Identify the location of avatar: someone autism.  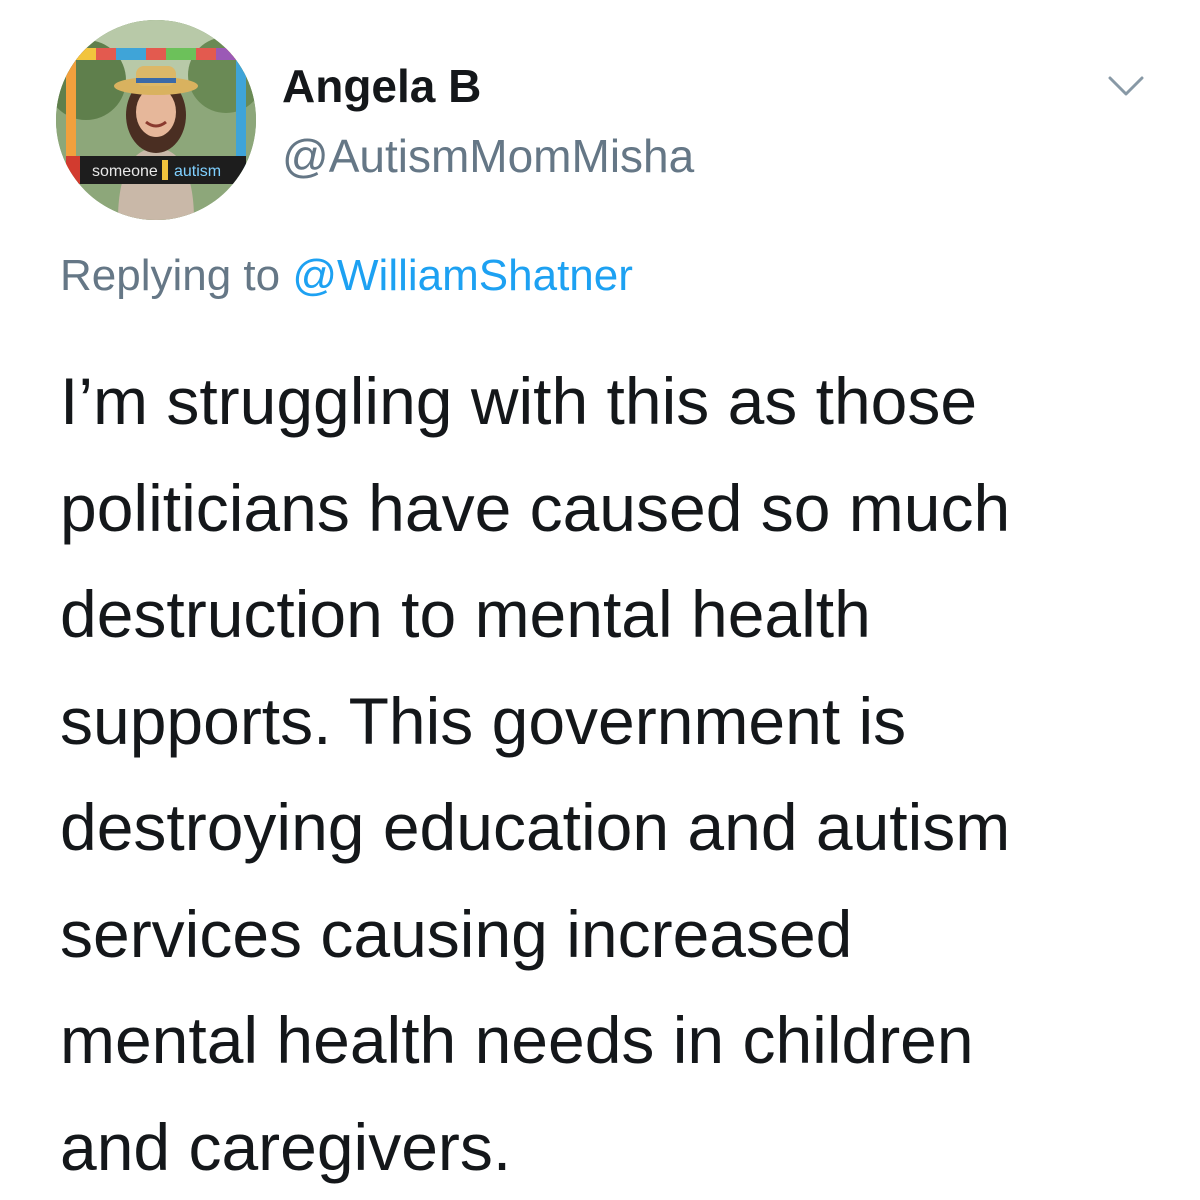
(156, 120).